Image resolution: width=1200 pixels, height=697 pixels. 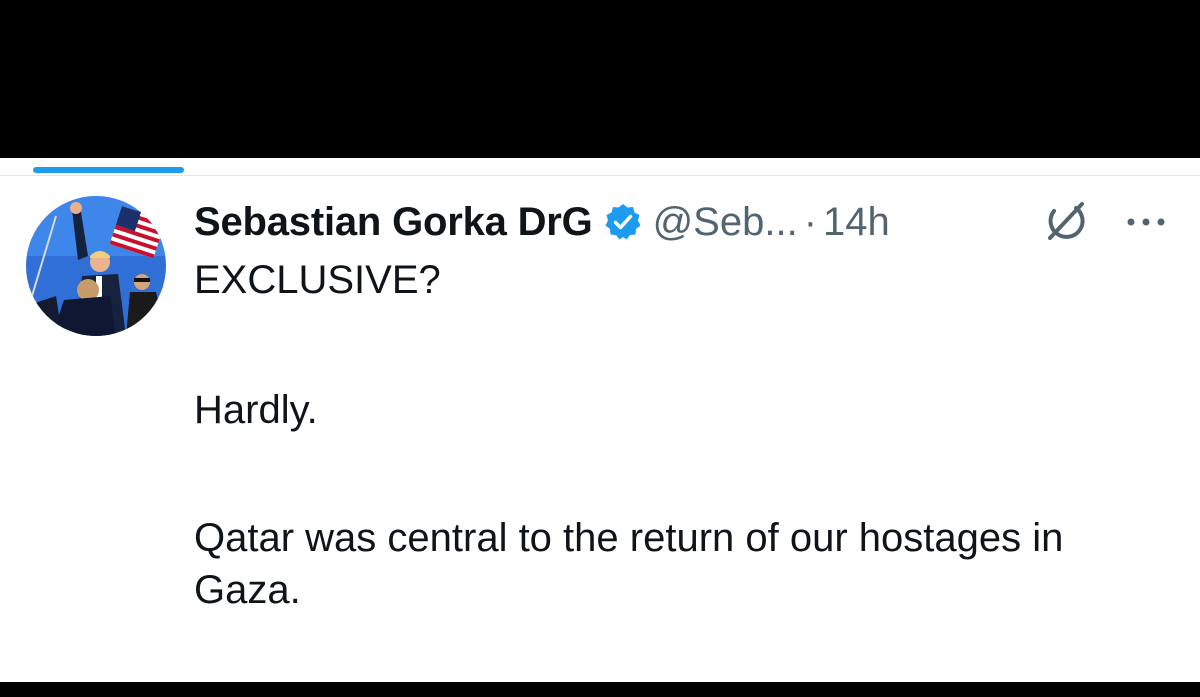 I want to click on display-name: Sebastian Gorka DrG, so click(x=393, y=222).